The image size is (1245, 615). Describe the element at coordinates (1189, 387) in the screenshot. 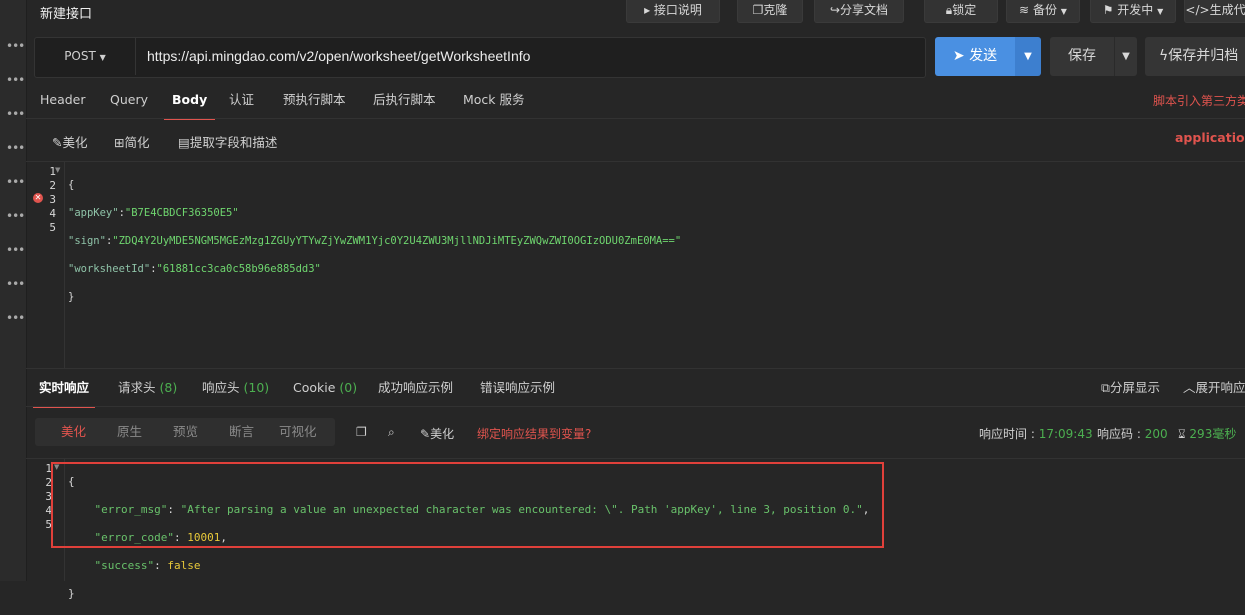

I see `chevron-up-icon: ︿` at that location.